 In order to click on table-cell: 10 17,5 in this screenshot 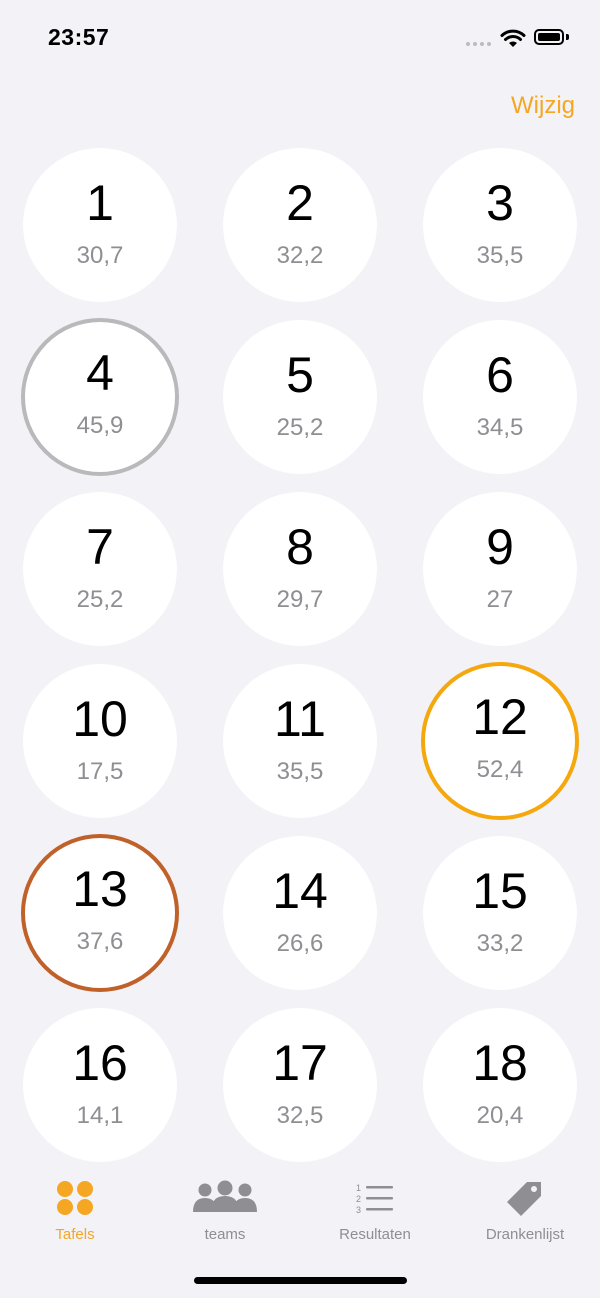, I will do `click(100, 741)`.